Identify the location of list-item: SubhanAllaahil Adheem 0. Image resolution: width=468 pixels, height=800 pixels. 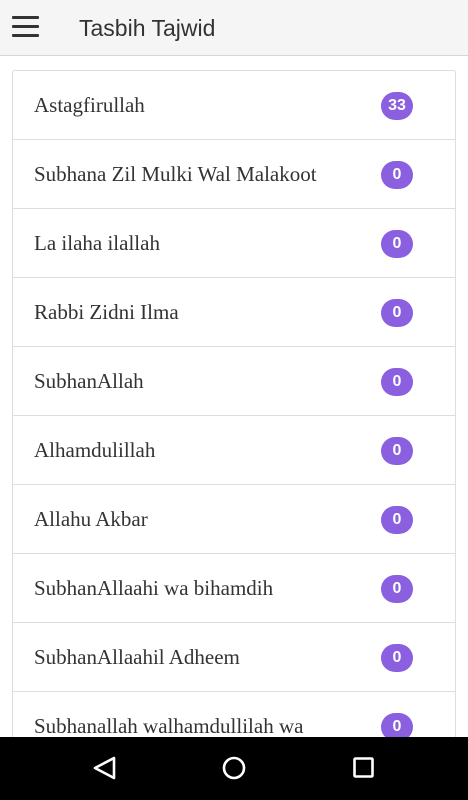
(234, 657).